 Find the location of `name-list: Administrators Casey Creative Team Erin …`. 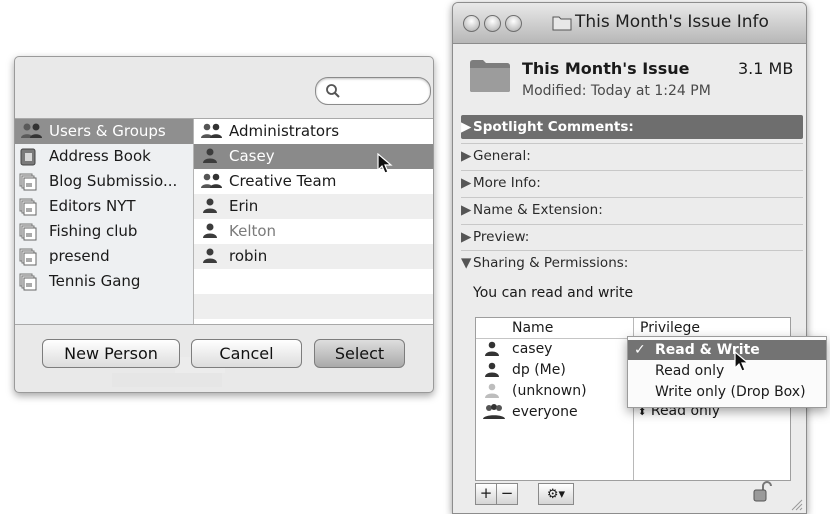

name-list: Administrators Casey Creative Team Erin … is located at coordinates (313, 221).